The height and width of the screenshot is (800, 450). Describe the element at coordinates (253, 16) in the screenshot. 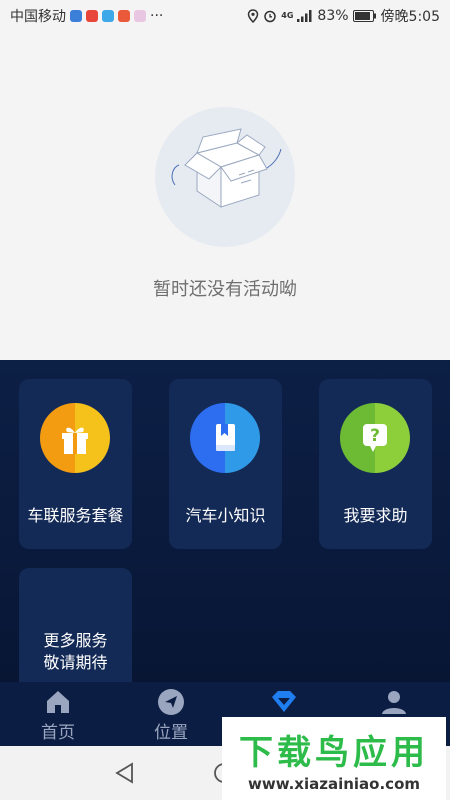

I see `location-pin-icon` at that location.